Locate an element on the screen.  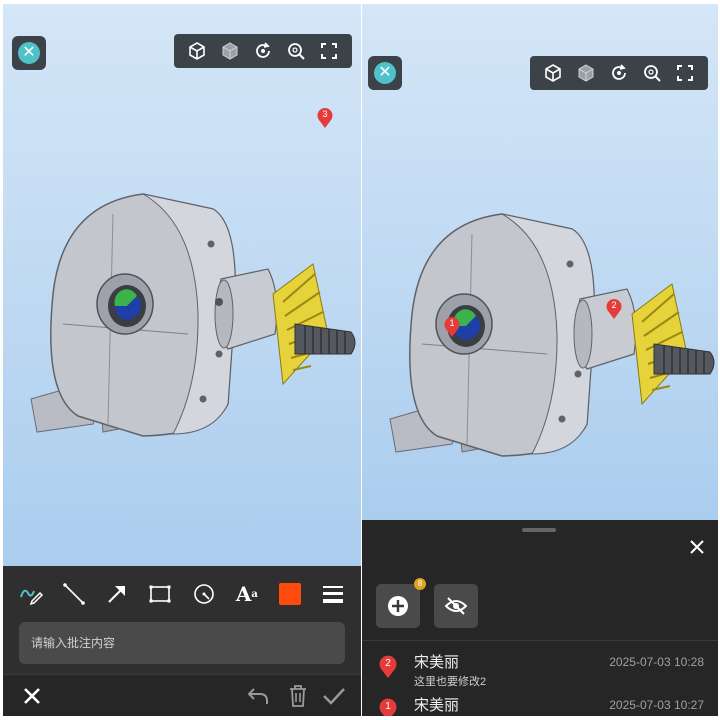
cancel-button is located at coordinates (32, 696).